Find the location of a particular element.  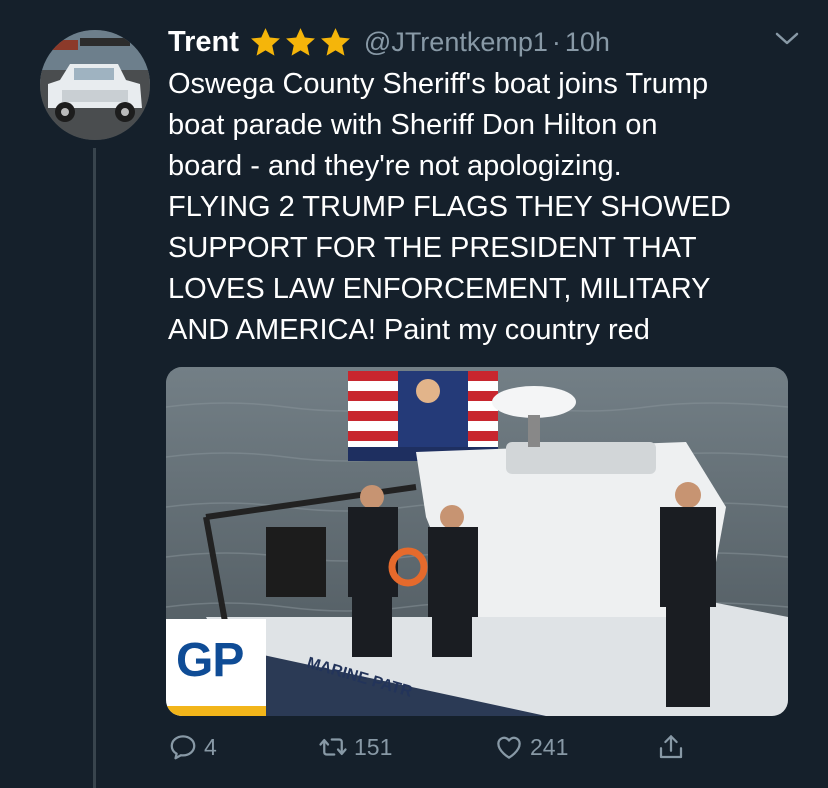

tweet-text-line: AND AMERICA! Paint my country red is located at coordinates (409, 330).